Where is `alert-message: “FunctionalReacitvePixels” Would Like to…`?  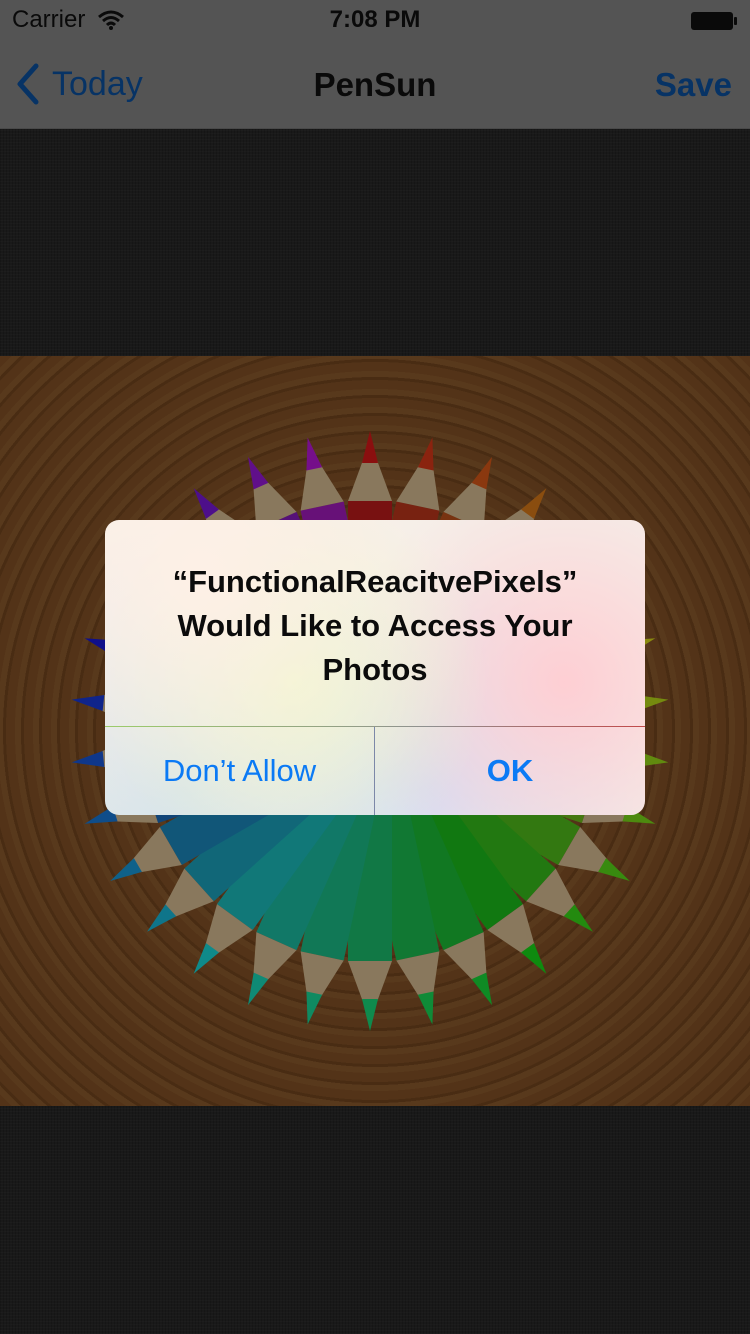
alert-message: “FunctionalReacitvePixels” Would Like to… is located at coordinates (375, 626).